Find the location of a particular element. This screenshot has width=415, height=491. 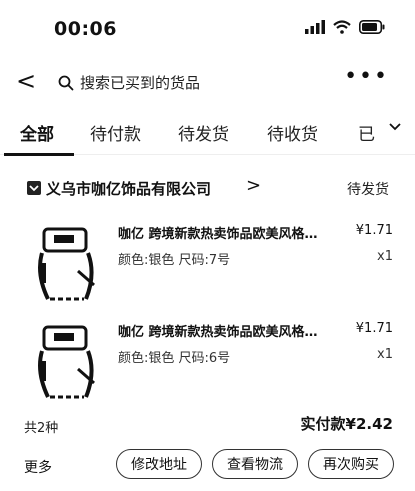

tab-completed: 已 is located at coordinates (366, 132).